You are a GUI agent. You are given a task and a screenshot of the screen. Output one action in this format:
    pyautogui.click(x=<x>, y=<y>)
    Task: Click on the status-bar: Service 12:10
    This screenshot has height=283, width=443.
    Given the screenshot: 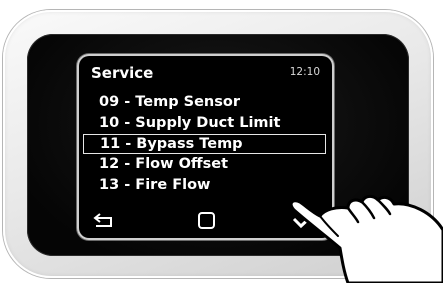 What is the action you would take?
    pyautogui.click(x=205, y=71)
    